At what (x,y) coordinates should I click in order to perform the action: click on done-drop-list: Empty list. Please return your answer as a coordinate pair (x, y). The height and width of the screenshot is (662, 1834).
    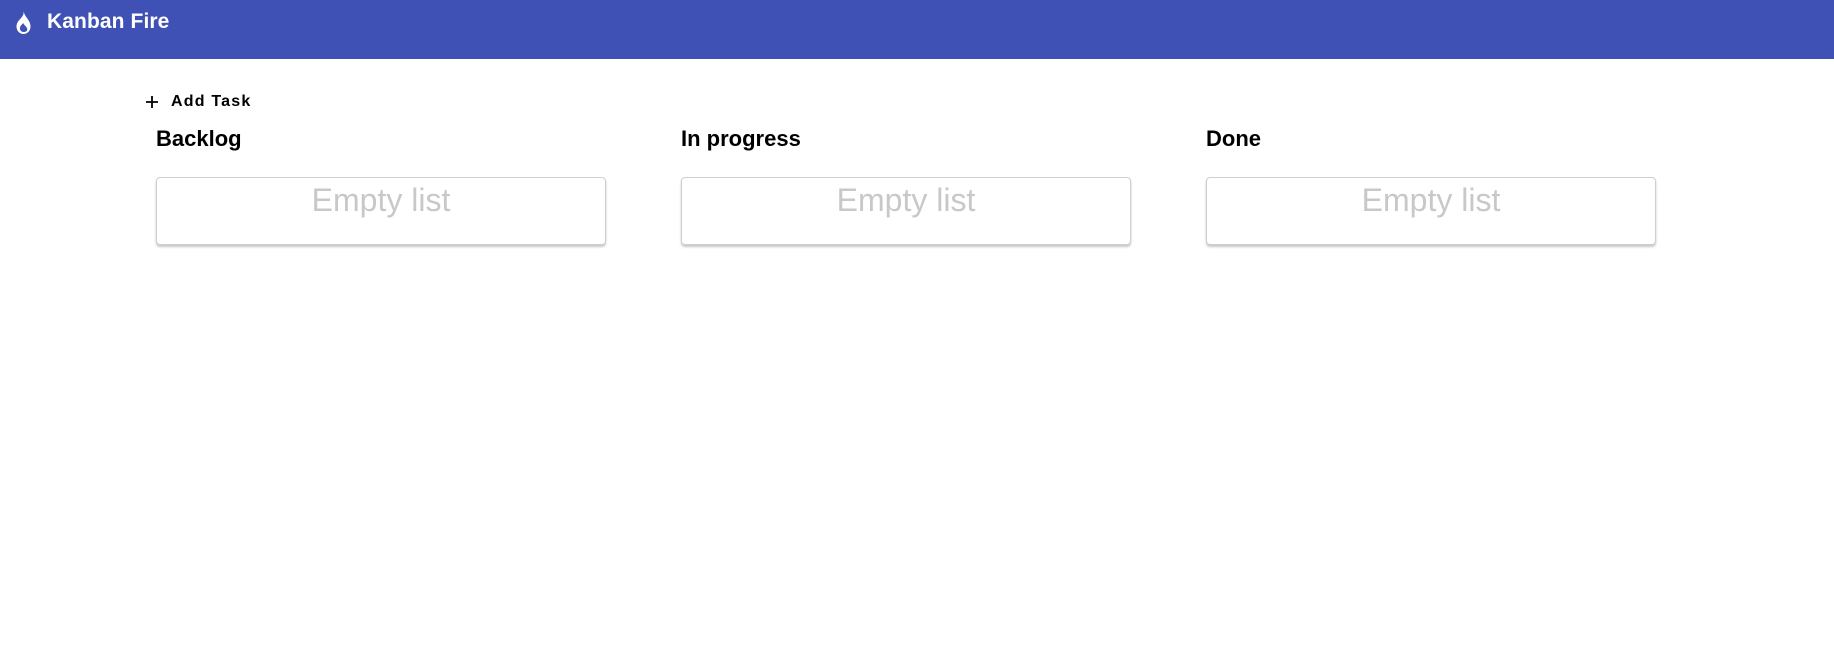
    Looking at the image, I should click on (1431, 211).